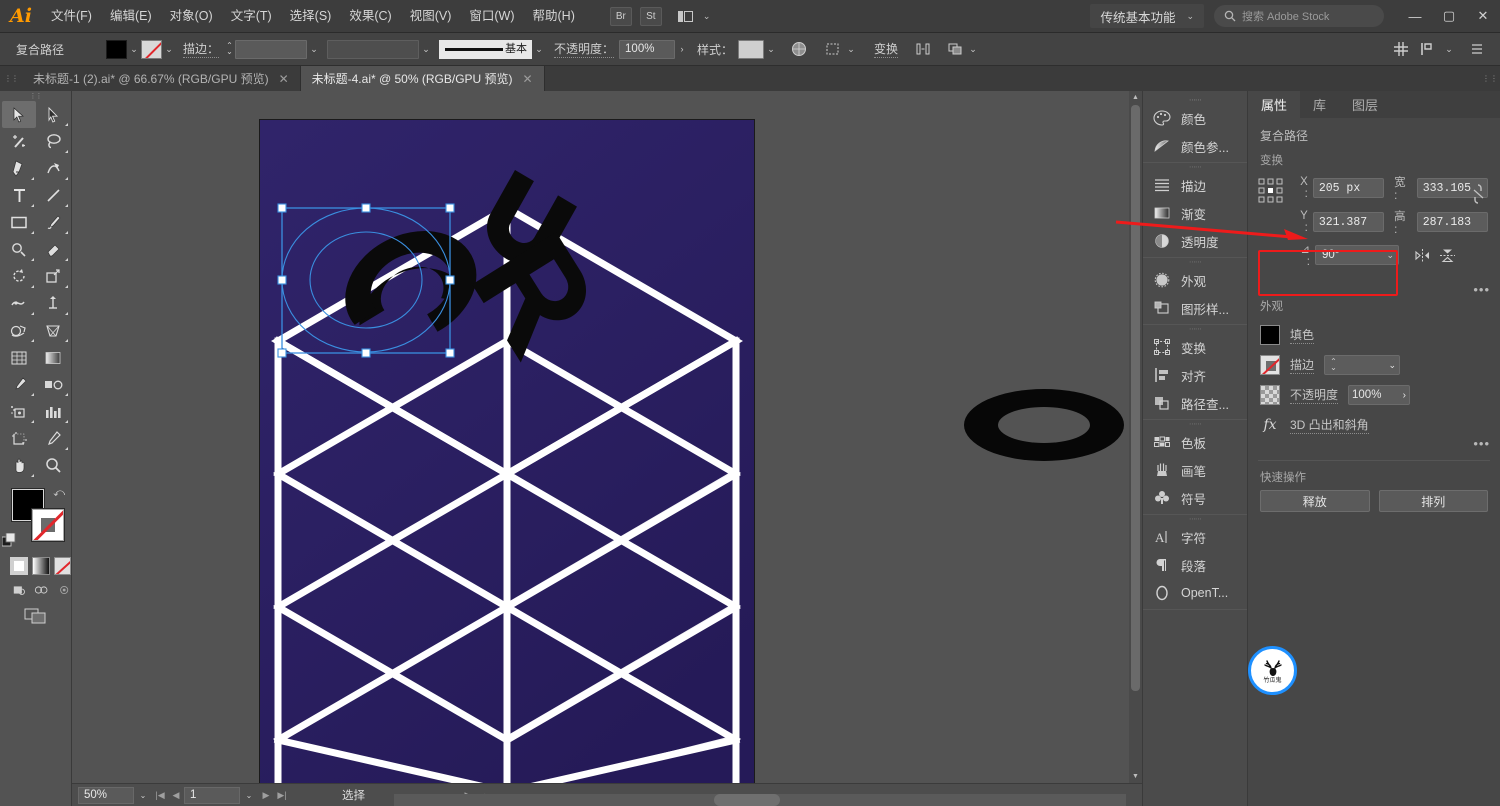 This screenshot has width=1500, height=806. I want to click on align-panel-icon, so click(1401, 49).